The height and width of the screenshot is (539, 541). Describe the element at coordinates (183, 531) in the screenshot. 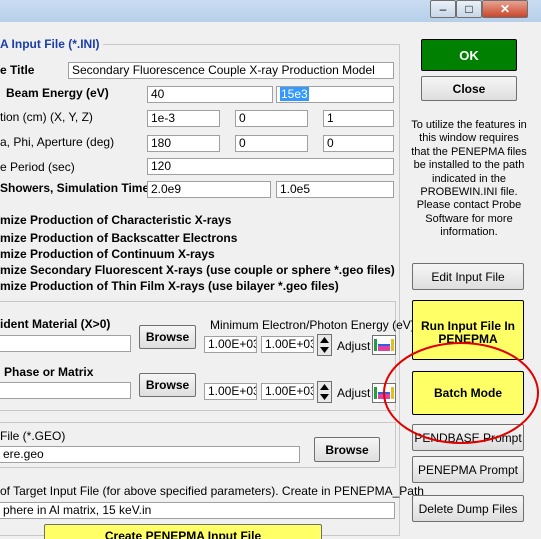

I see `create-input-file-button: Create PENEPMA Input File` at that location.